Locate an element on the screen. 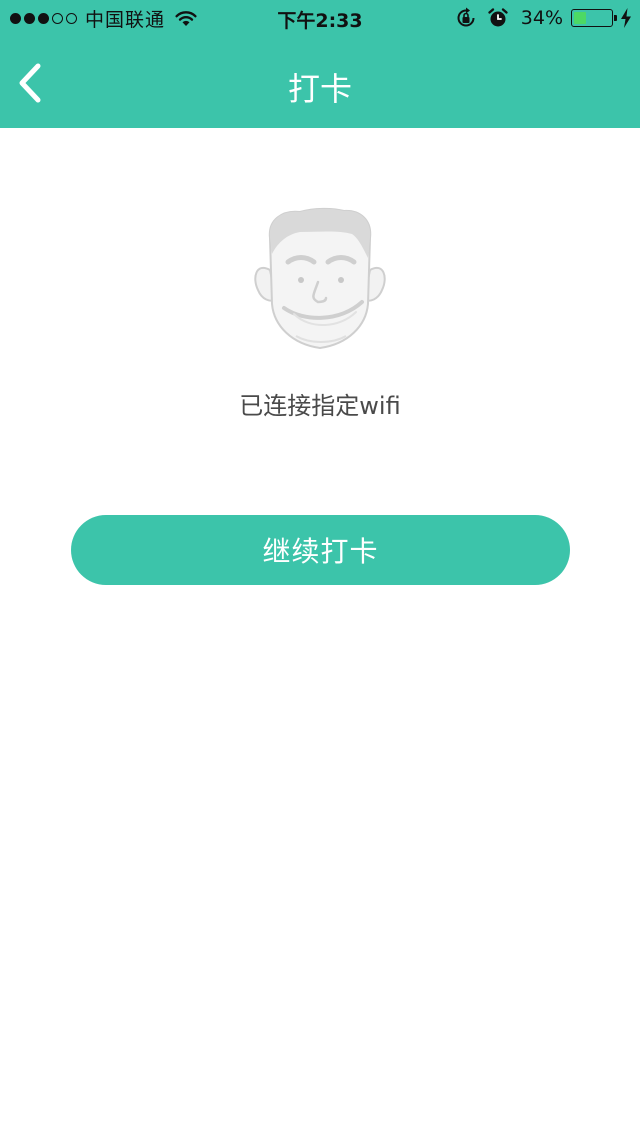  signal-strength-icon is located at coordinates (43, 18).